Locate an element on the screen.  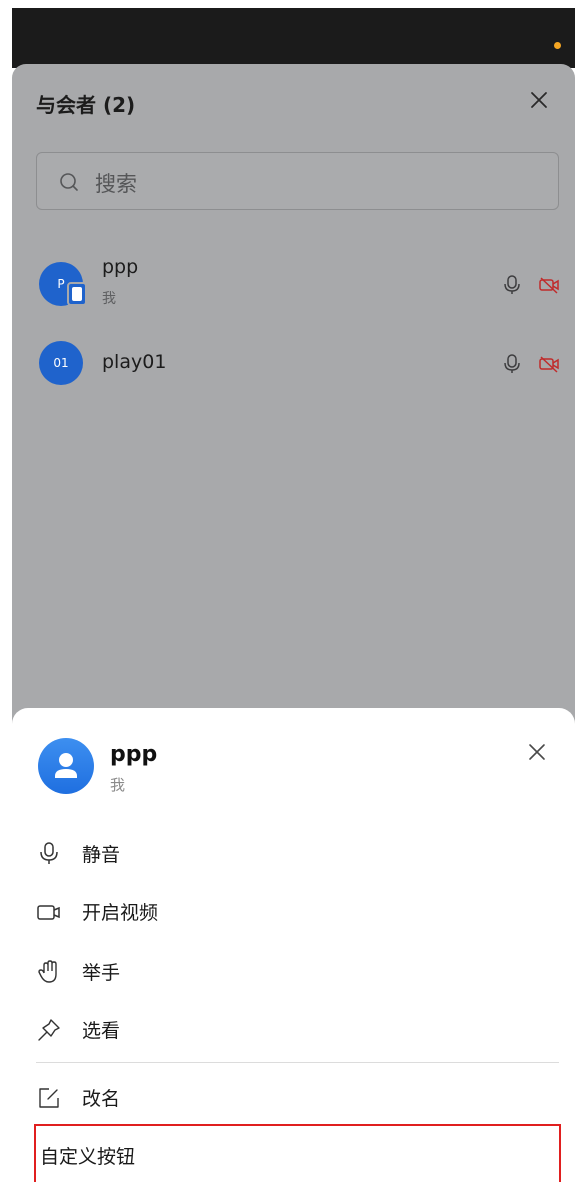
pin-icon is located at coordinates (49, 1030).